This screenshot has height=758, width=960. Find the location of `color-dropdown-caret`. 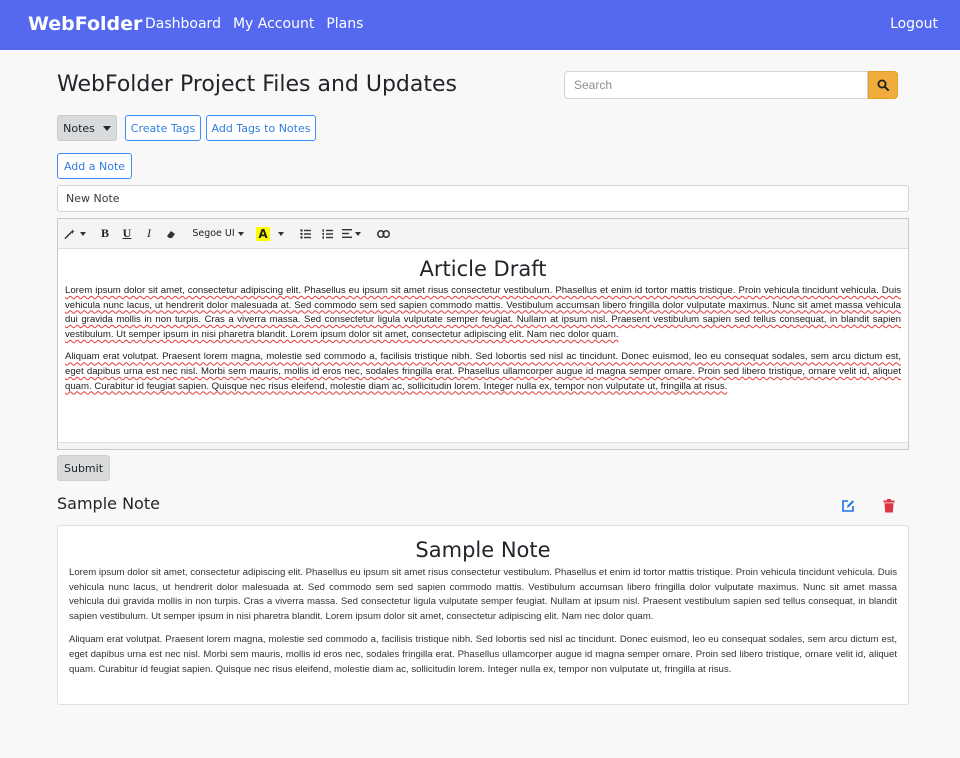

color-dropdown-caret is located at coordinates (279, 234).